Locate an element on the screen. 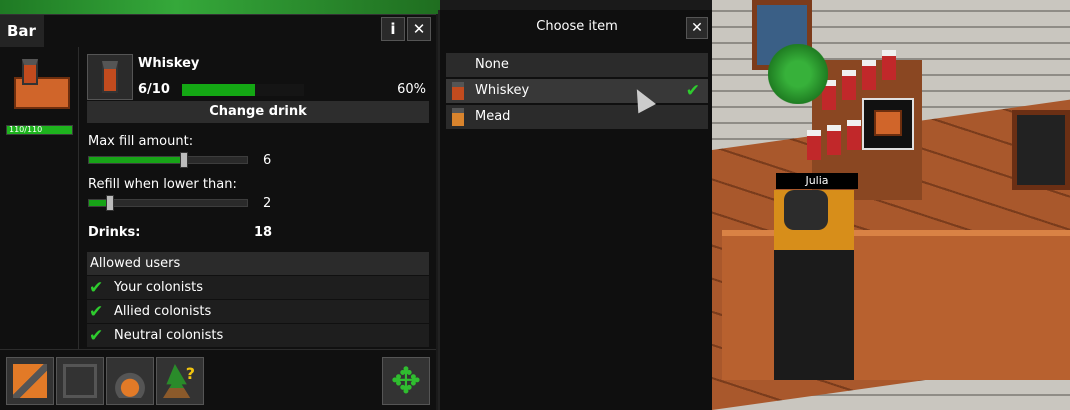 This screenshot has width=1070, height=410. outline-tool-button is located at coordinates (80, 381).